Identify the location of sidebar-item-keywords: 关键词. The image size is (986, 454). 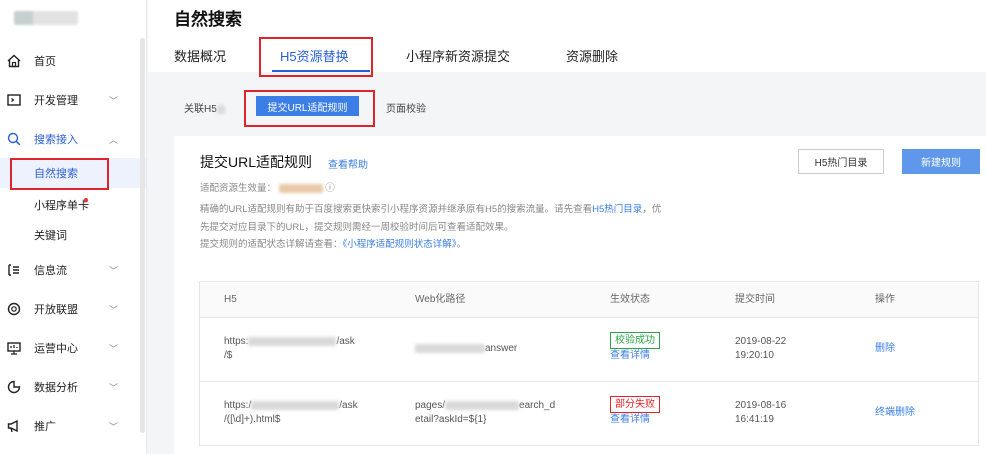
(73, 235).